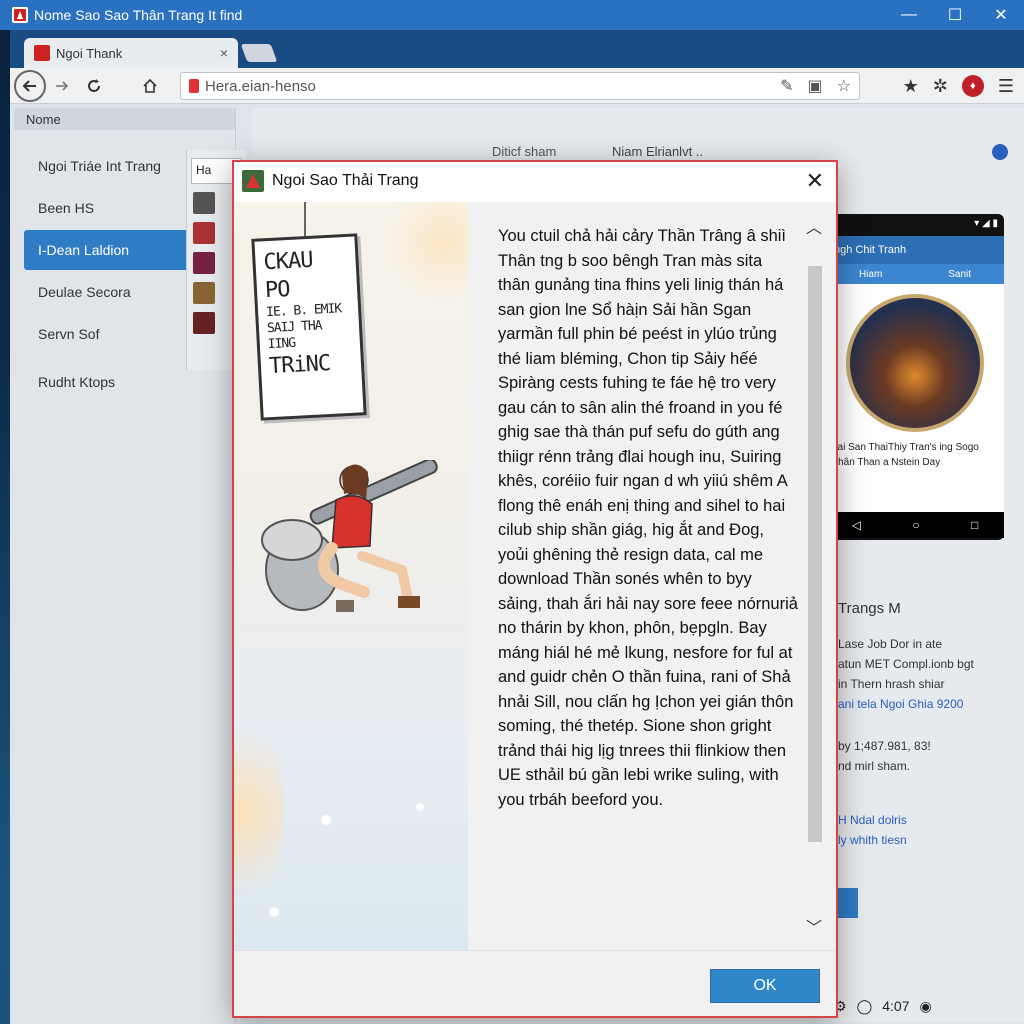 The image size is (1024, 1024). Describe the element at coordinates (786, 86) in the screenshot. I see `edit-icon: ✎` at that location.